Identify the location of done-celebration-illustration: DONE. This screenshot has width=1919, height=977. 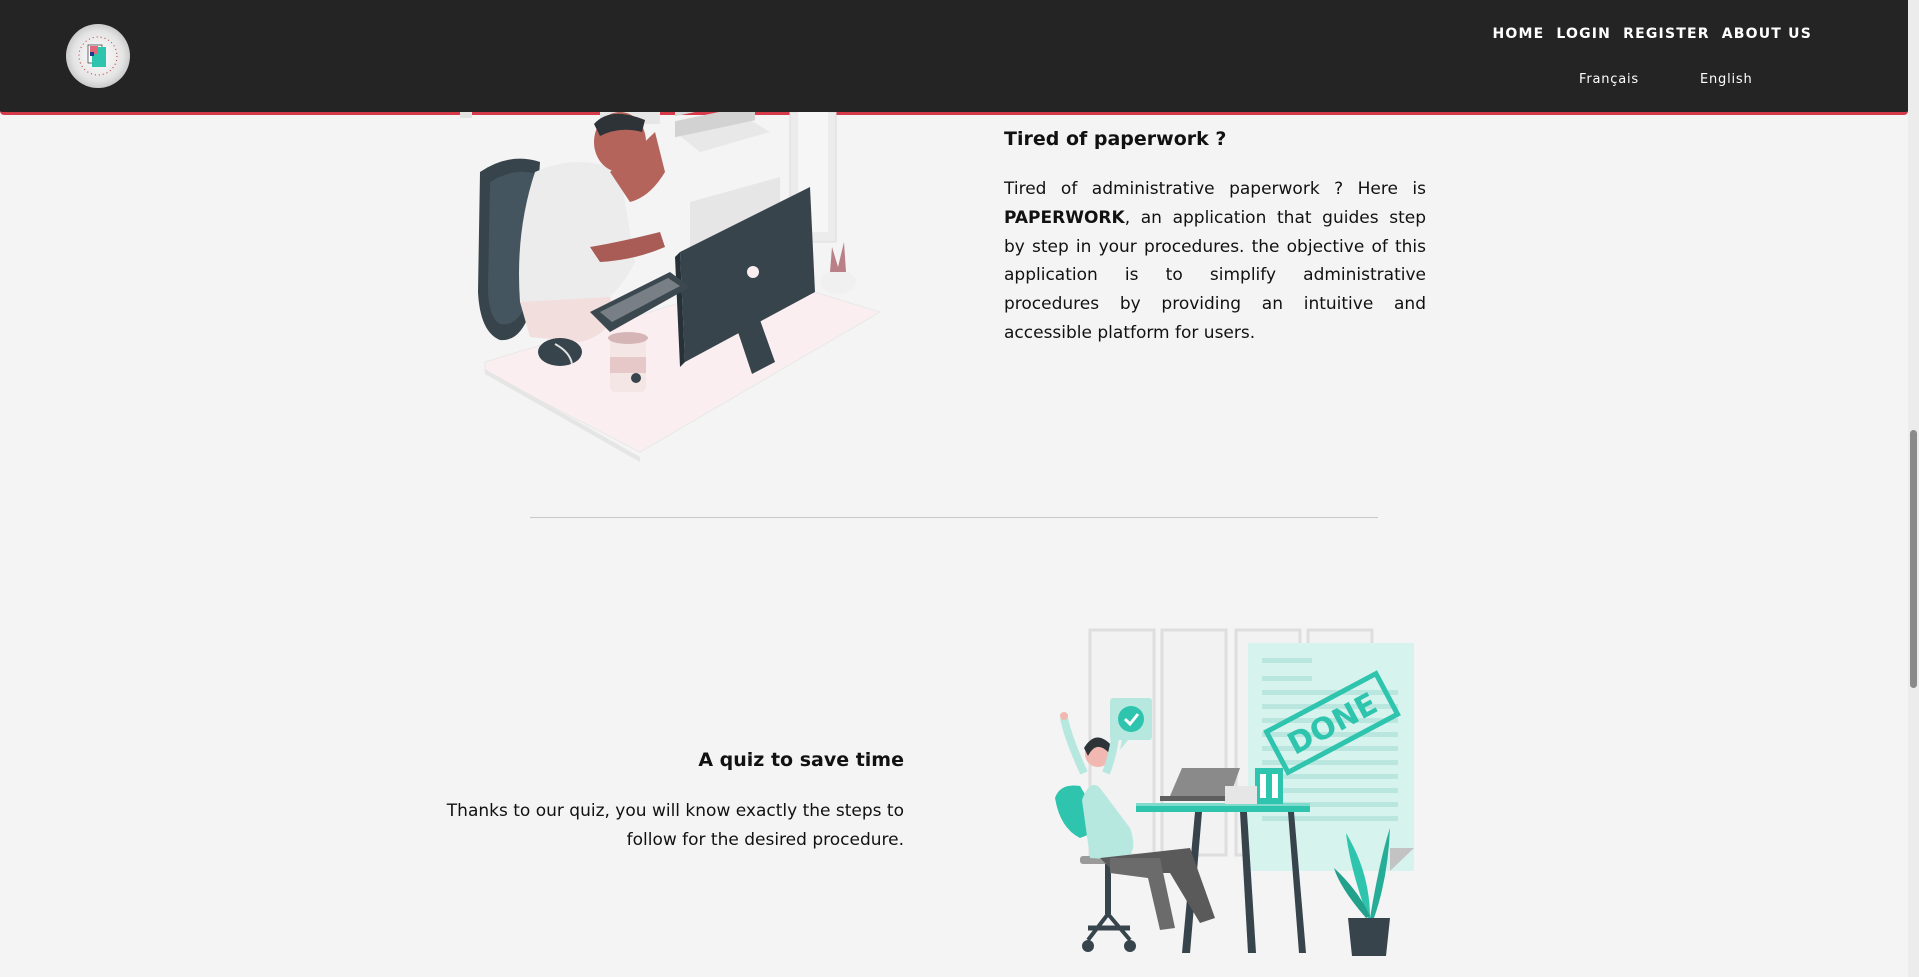
(1235, 800).